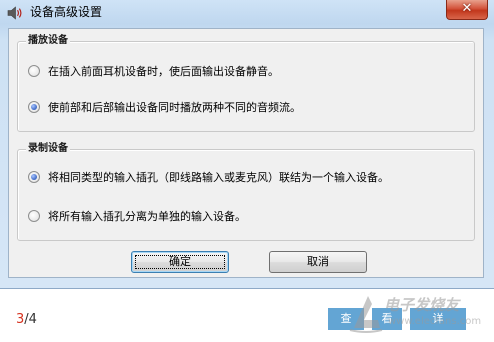 The width and height of the screenshot is (494, 342). I want to click on cancel-button-label: 取消, so click(318, 261).